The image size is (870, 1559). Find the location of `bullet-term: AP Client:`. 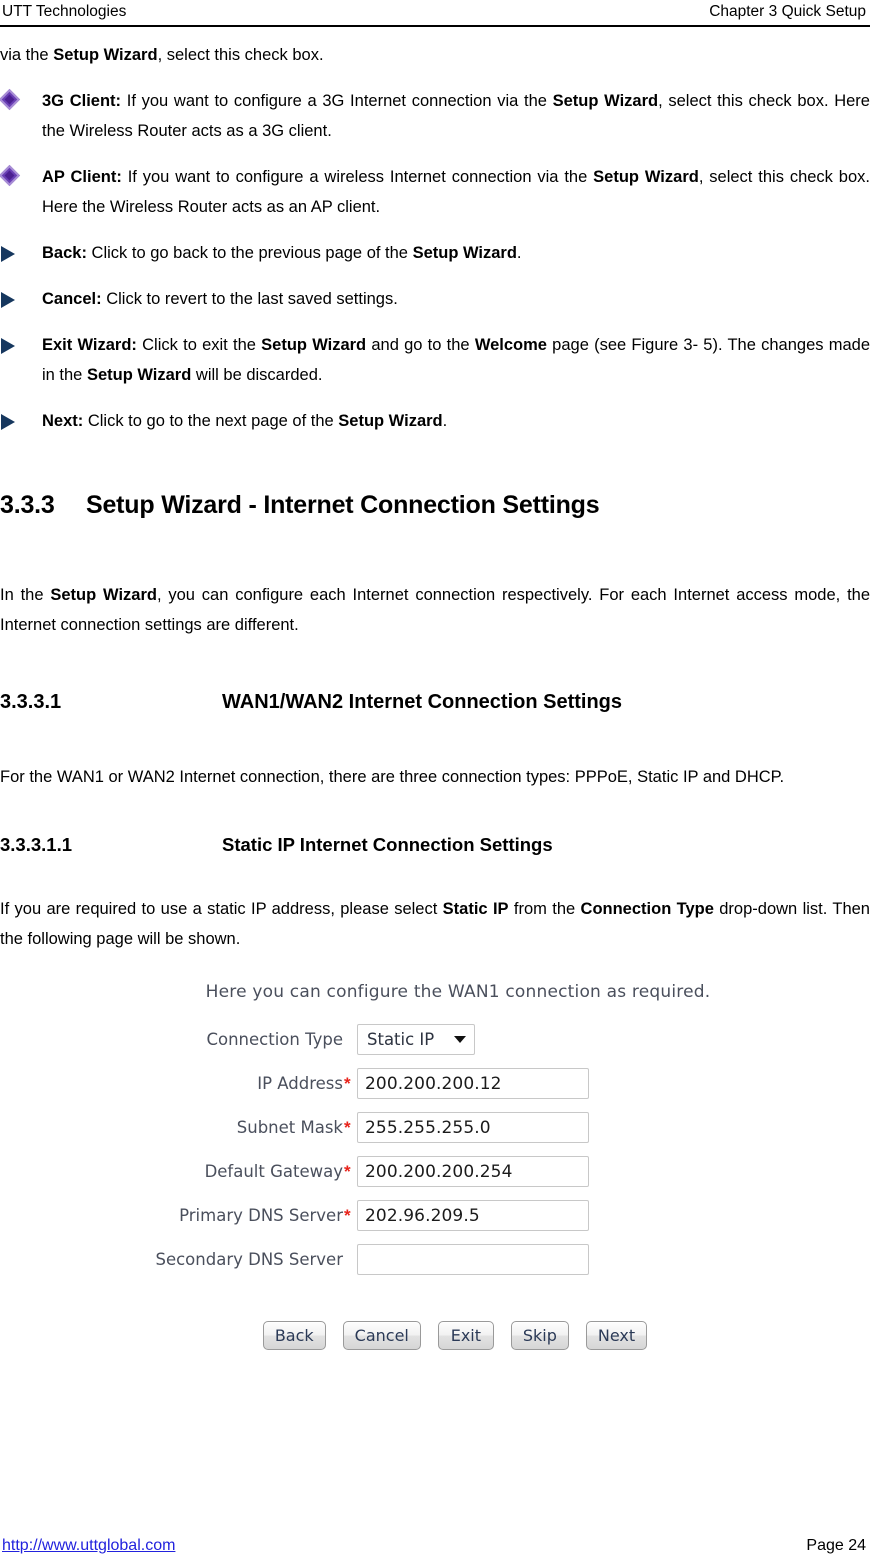

bullet-term: AP Client: is located at coordinates (82, 177).